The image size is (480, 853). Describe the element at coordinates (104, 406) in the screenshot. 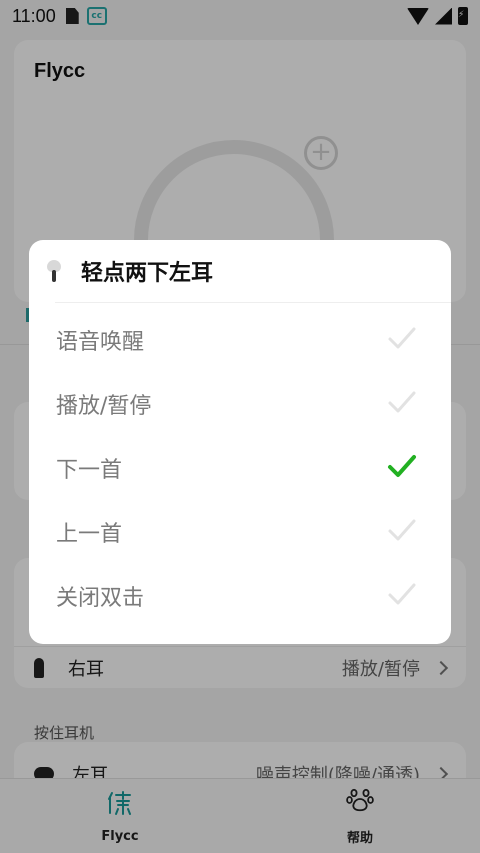

I see `option-label: 播放/暂停` at that location.